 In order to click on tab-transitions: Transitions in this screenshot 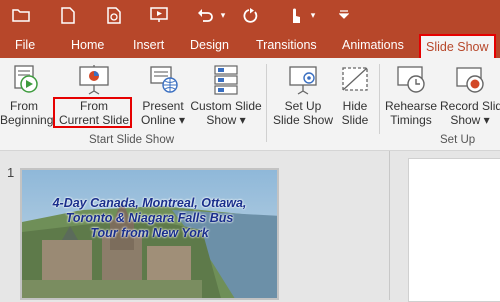, I will do `click(286, 45)`.